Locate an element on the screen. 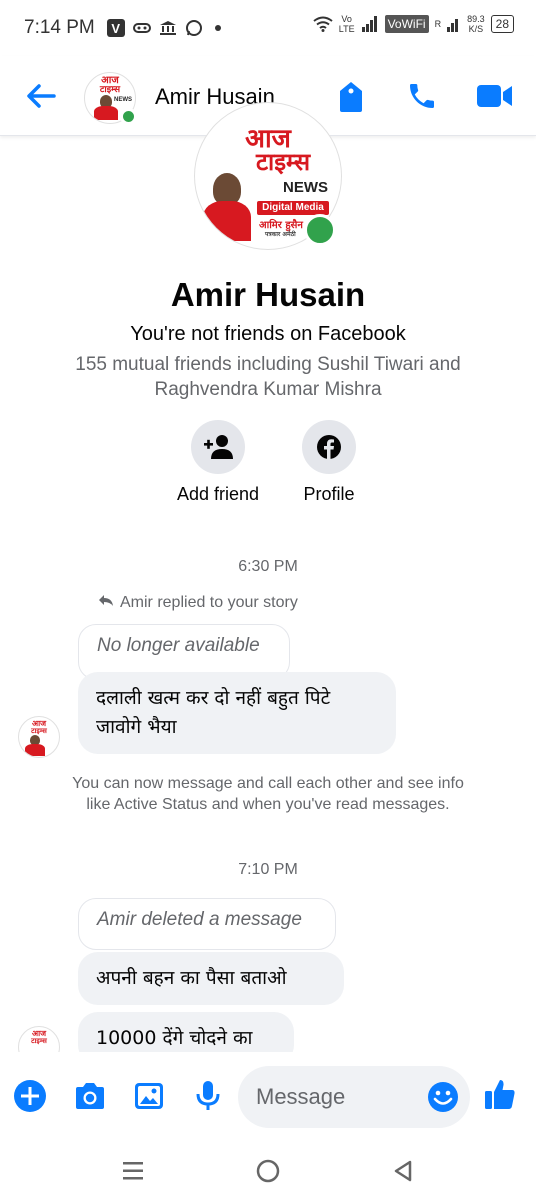  view-profile-button: Profile is located at coordinates (329, 462).